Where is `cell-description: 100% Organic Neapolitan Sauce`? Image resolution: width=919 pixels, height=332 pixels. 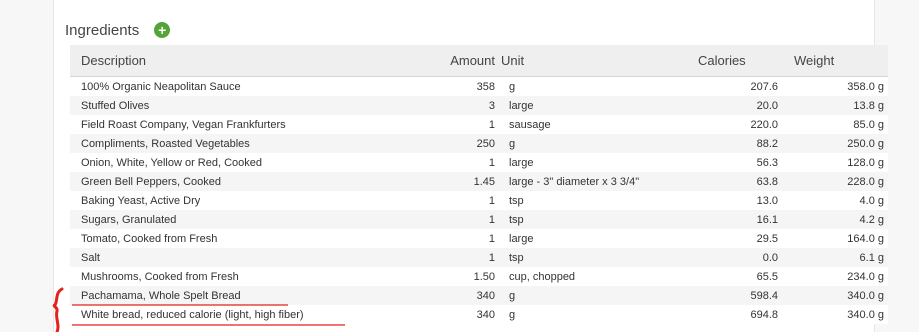 cell-description: 100% Organic Neapolitan Sauce is located at coordinates (238, 86).